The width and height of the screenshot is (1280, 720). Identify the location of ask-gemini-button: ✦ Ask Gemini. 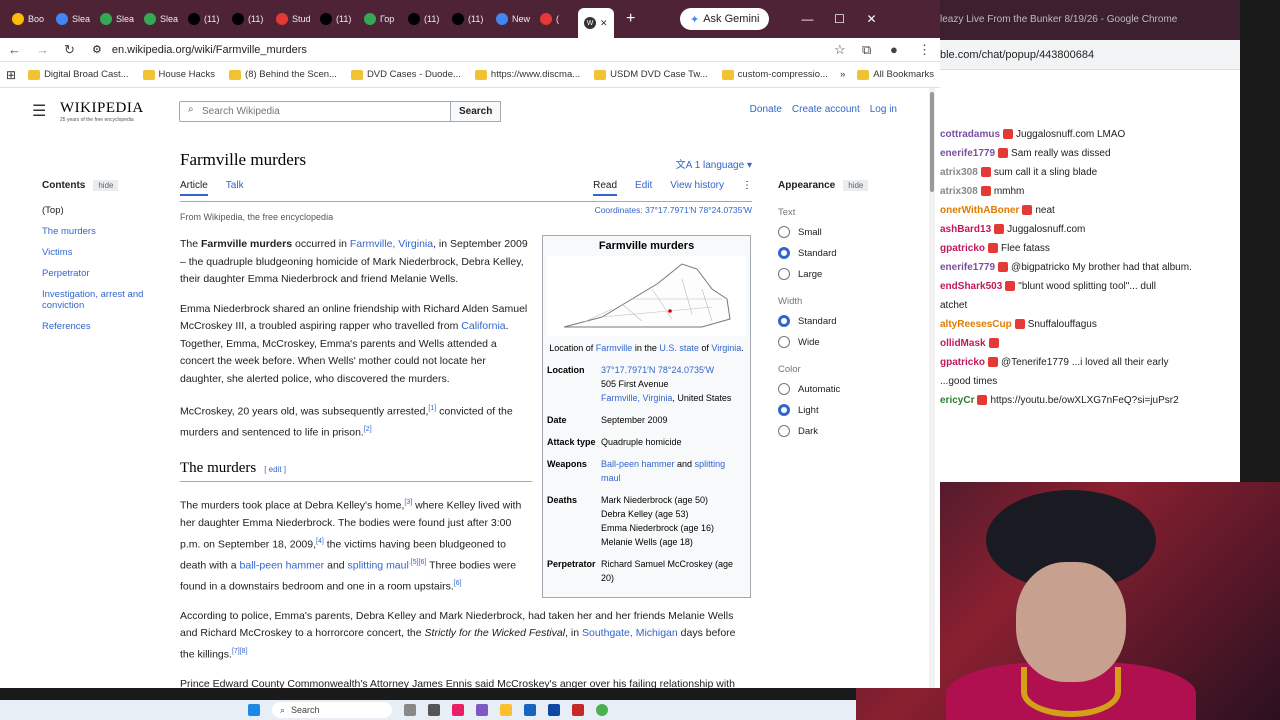
(725, 19).